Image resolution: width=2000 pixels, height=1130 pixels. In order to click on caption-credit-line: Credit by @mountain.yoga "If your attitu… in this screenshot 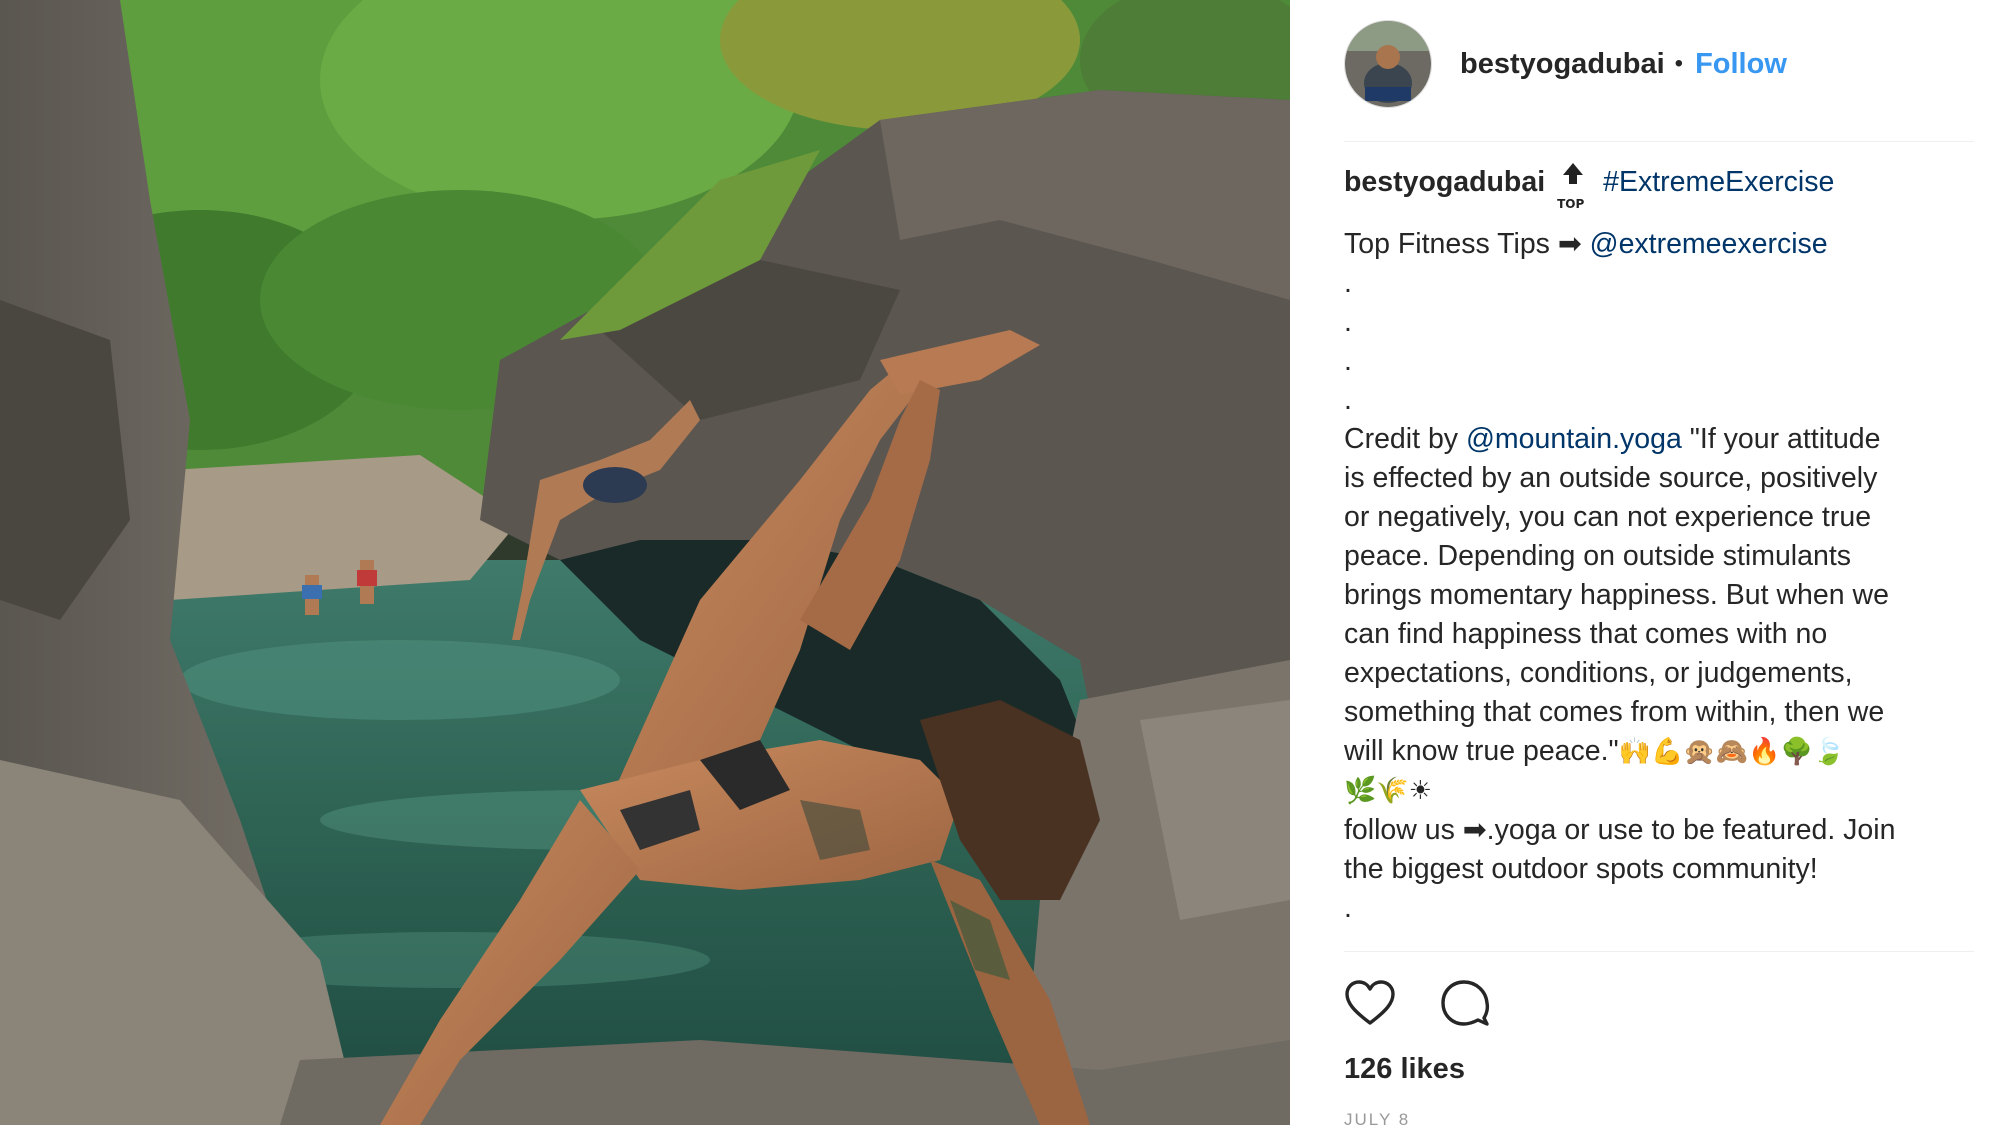, I will do `click(1664, 439)`.